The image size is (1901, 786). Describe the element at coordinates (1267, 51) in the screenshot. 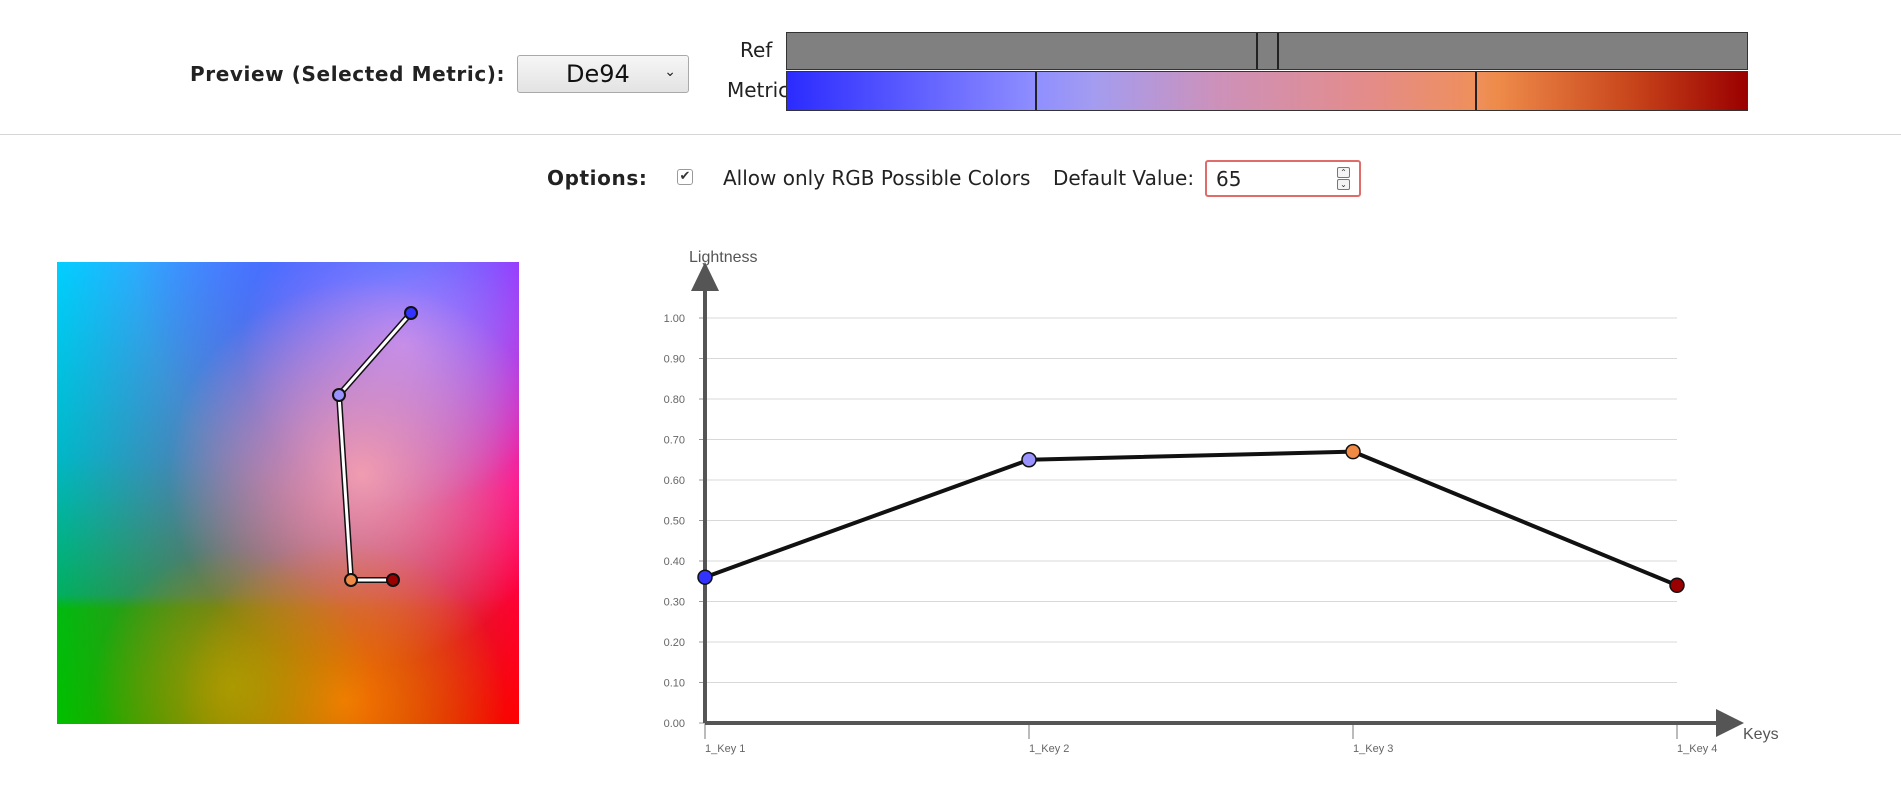

I see `ref-color-bar` at that location.